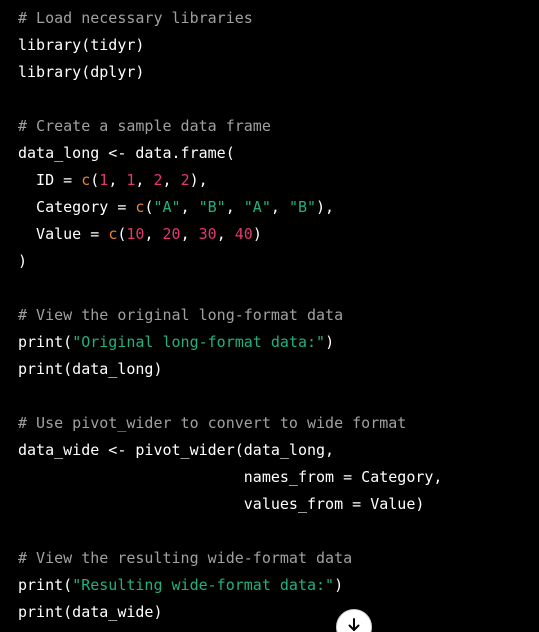  Describe the element at coordinates (90, 612) in the screenshot. I see `code-token-plain: print(data_wide)` at that location.